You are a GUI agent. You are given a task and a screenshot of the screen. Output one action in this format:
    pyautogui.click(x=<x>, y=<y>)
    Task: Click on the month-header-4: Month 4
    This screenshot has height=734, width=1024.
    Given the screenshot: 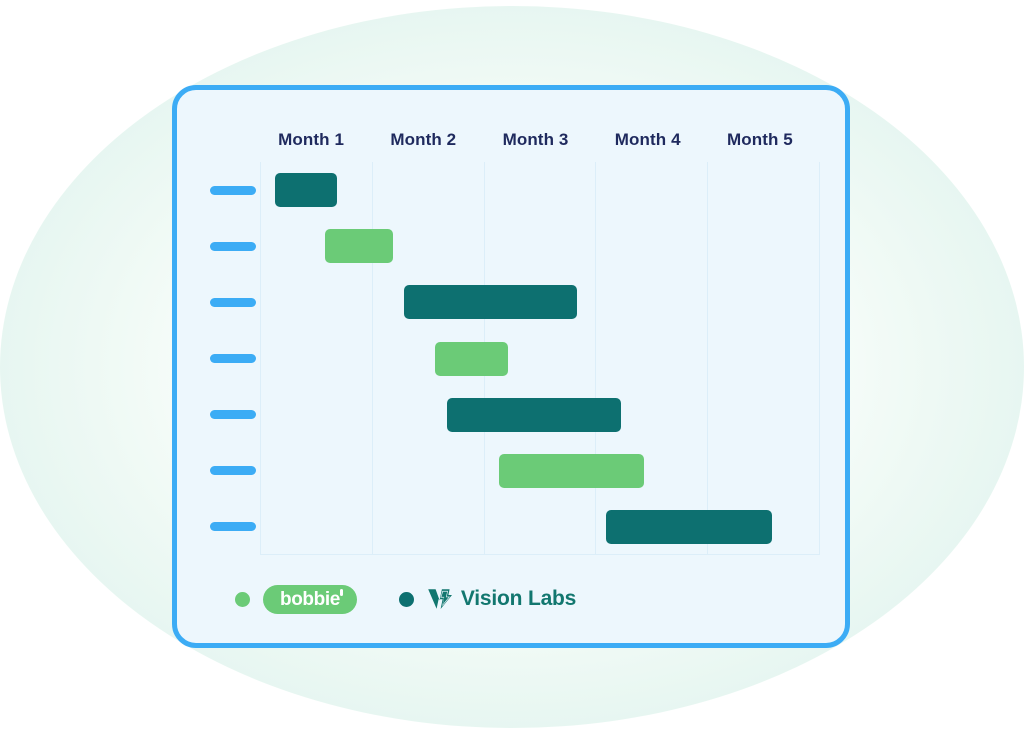 What is the action you would take?
    pyautogui.click(x=647, y=139)
    